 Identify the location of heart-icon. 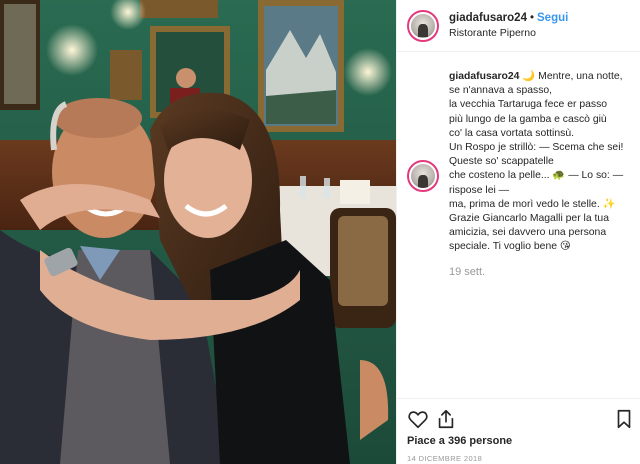
(418, 419).